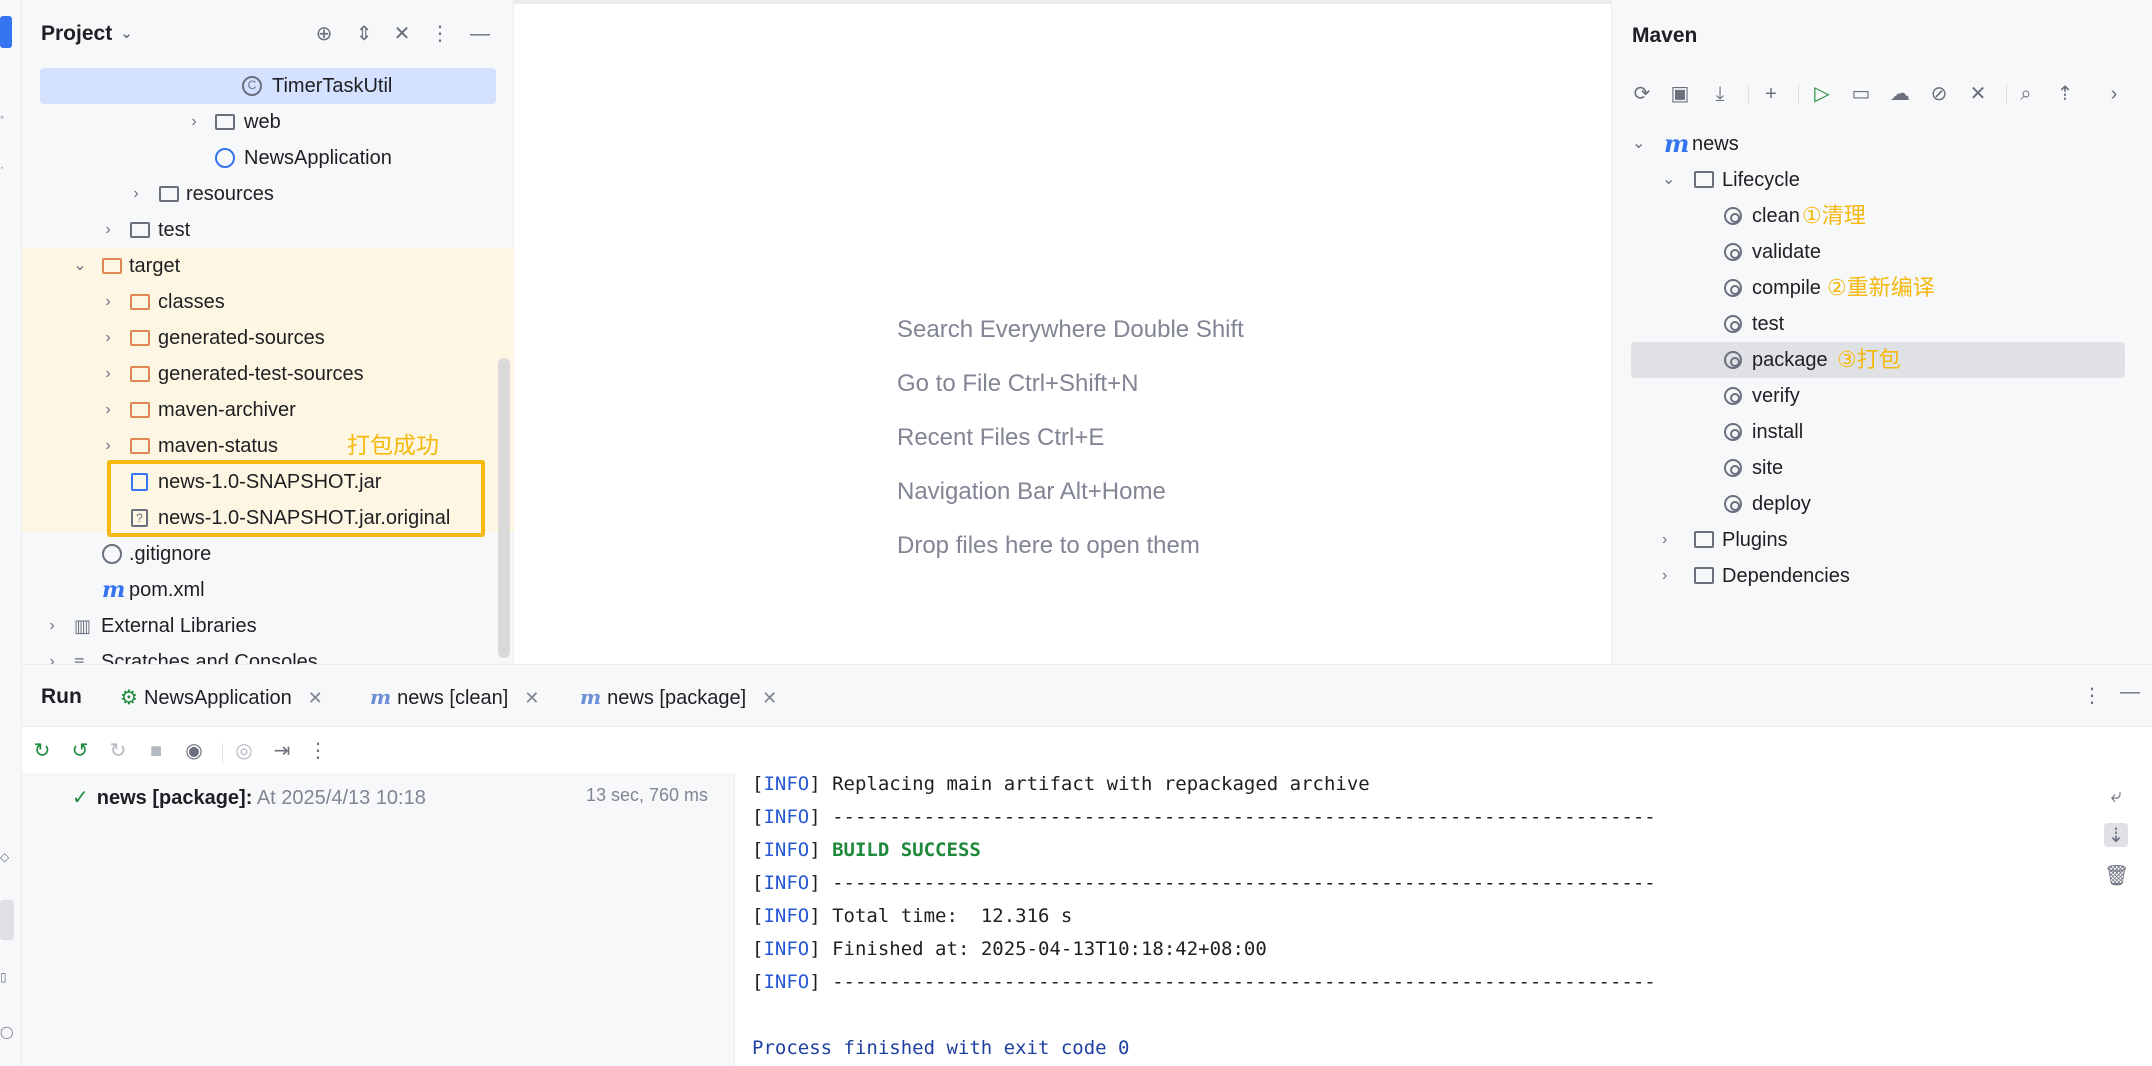 The height and width of the screenshot is (1066, 2152). Describe the element at coordinates (1900, 94) in the screenshot. I see `offline-mode-icon: ☁` at that location.